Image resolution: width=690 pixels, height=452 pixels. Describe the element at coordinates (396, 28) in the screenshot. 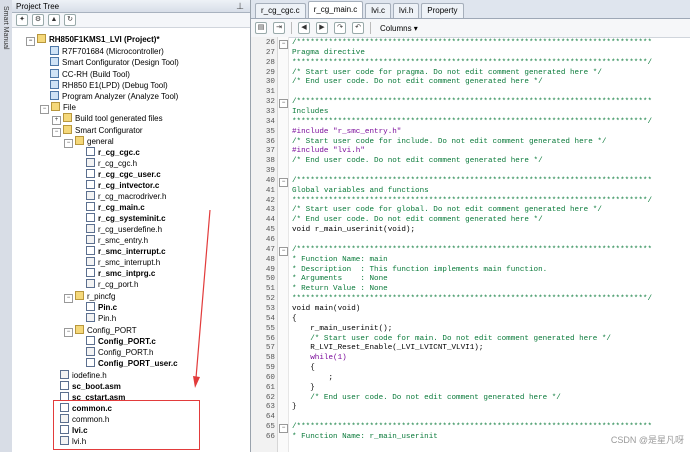

I see `columns-label: Columns` at that location.